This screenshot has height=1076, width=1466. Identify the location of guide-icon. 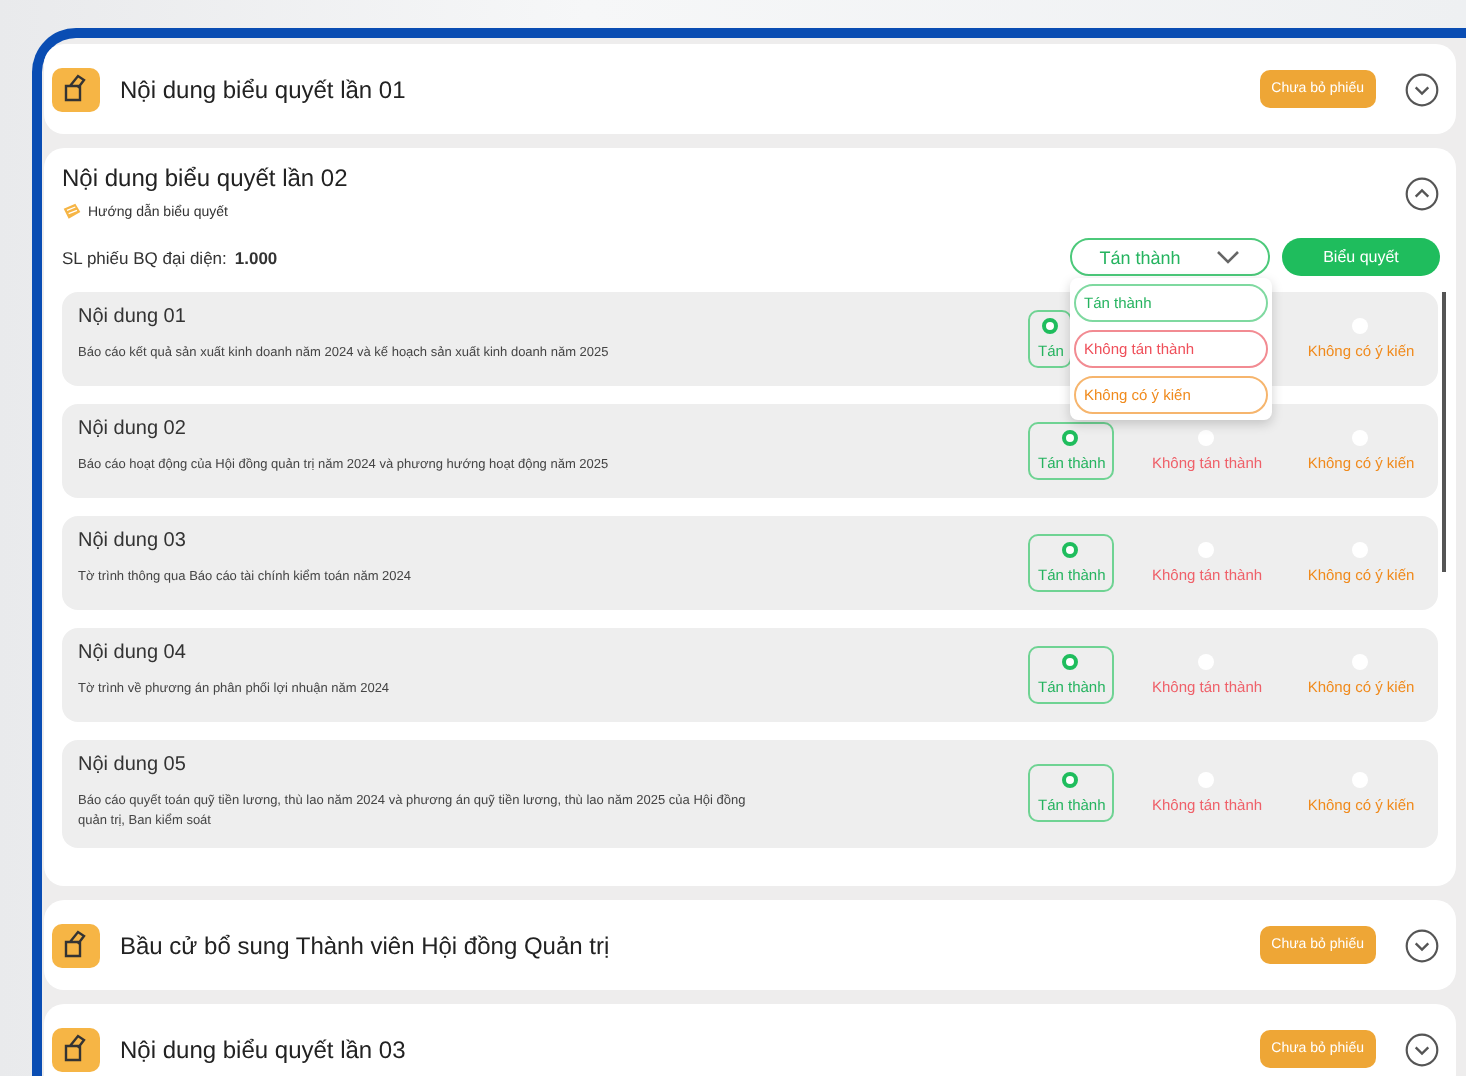
(72, 212).